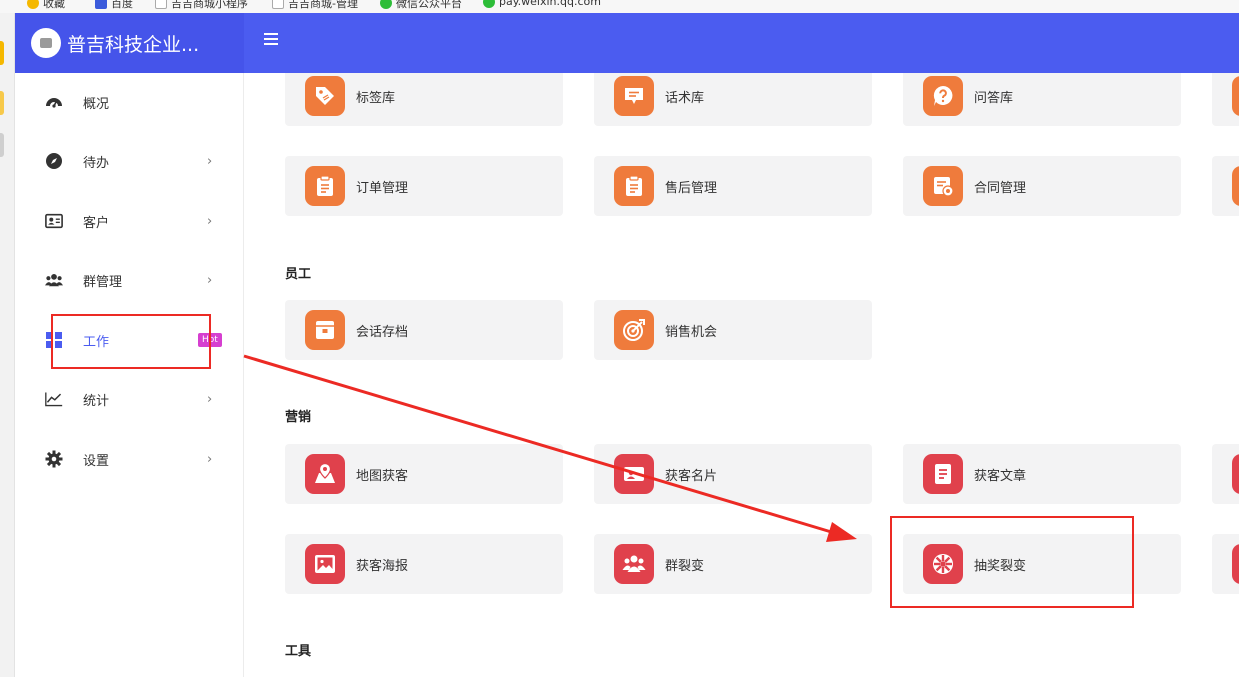 The width and height of the screenshot is (1239, 677). Describe the element at coordinates (382, 332) in the screenshot. I see `card-label: 会话存档` at that location.